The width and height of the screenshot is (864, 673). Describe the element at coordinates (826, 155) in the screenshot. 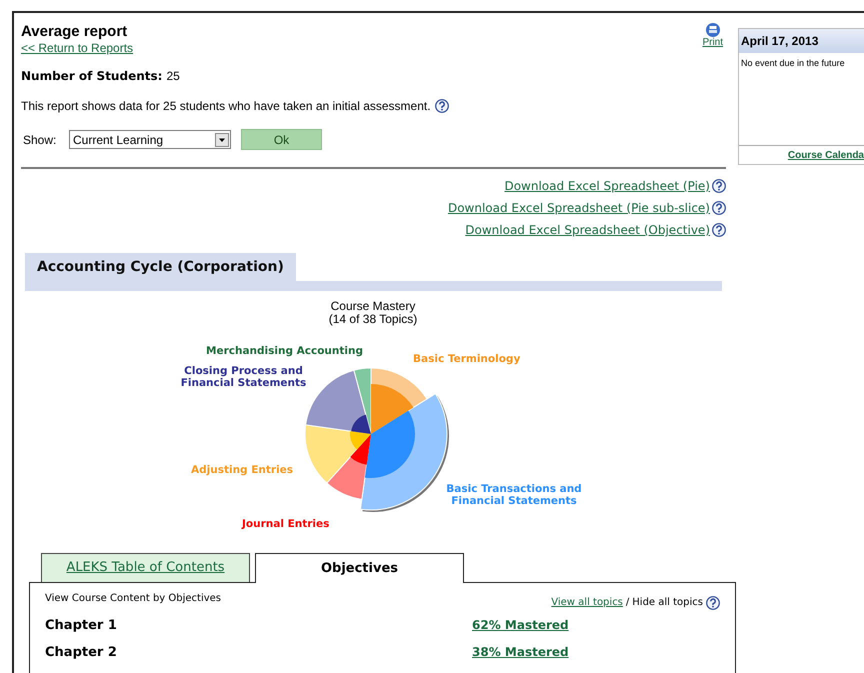

I see `course-calendar-link: Course Calenda` at that location.